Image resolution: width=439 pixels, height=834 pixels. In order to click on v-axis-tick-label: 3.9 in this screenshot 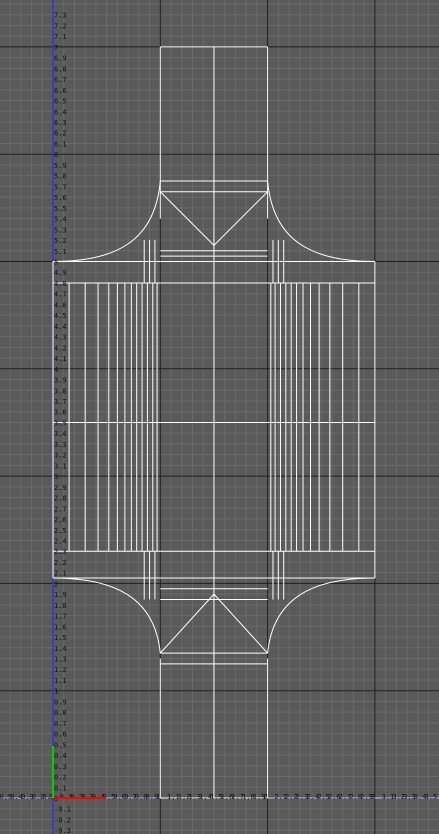, I will do `click(60, 381)`.